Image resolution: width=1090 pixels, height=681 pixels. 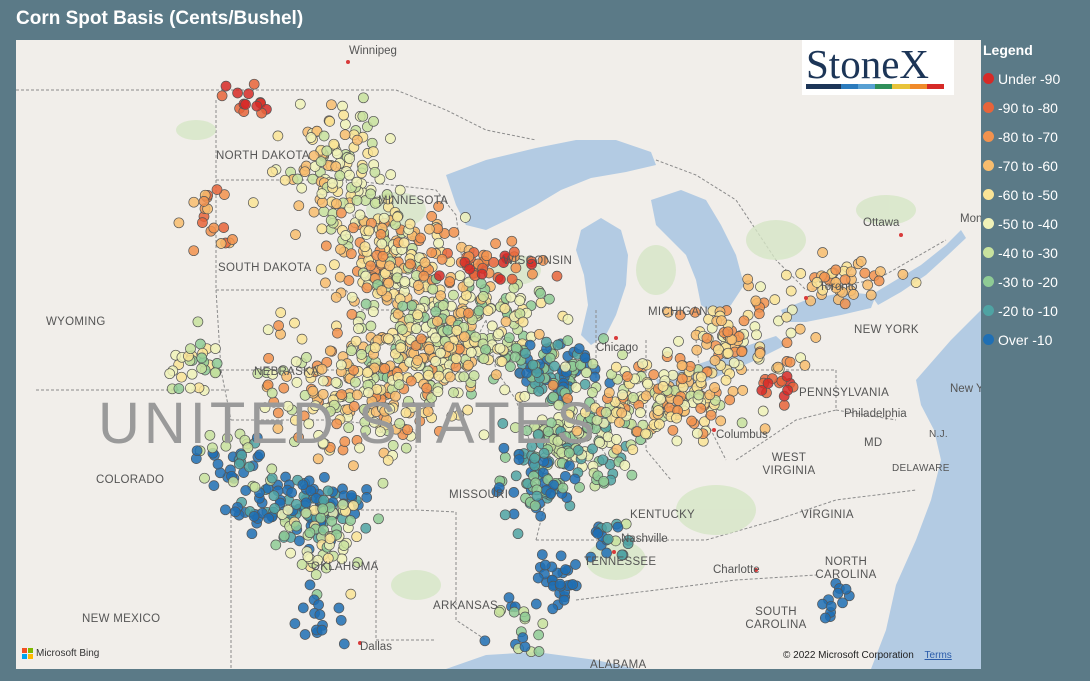 I want to click on legend-item: -70 to -60, so click(x=1035, y=165).